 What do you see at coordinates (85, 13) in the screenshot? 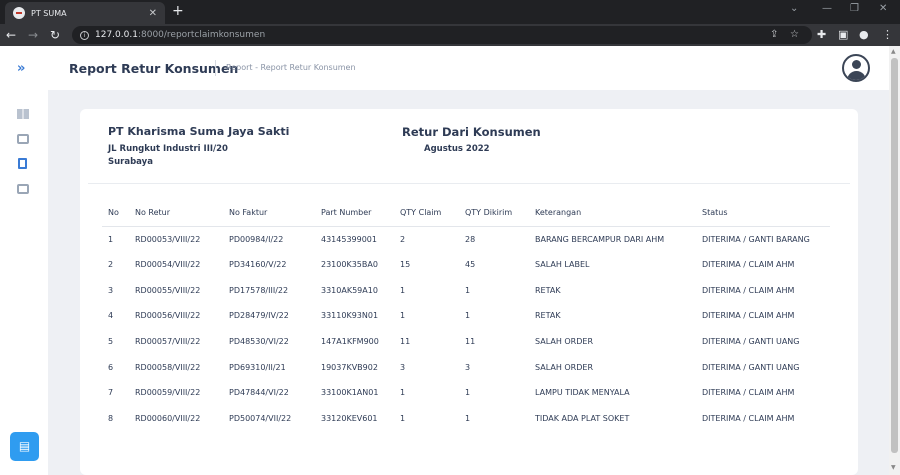
I see `browser-tab: PT SUMA ✕` at bounding box center [85, 13].